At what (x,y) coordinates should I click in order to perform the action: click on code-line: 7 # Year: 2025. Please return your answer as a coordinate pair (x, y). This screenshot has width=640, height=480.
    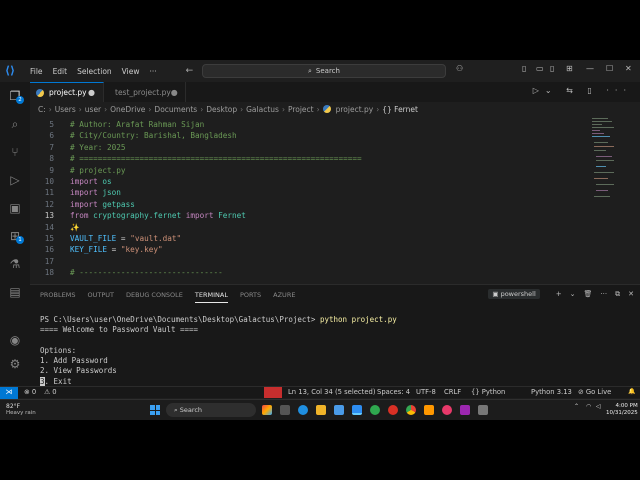
    Looking at the image, I should click on (310, 148).